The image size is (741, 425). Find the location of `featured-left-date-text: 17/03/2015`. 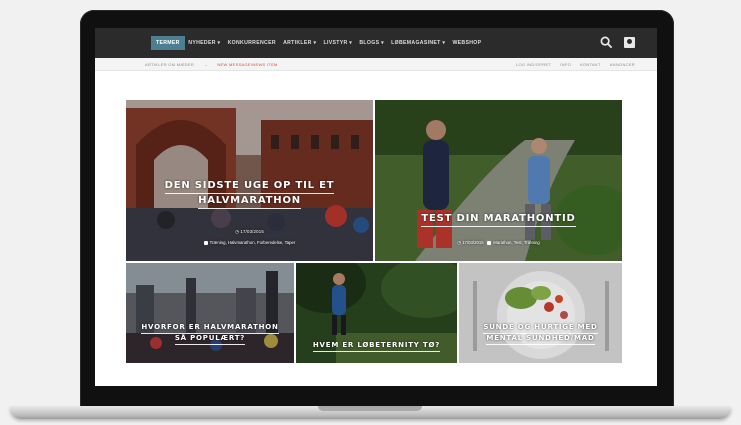

featured-left-date-text: 17/03/2015 is located at coordinates (252, 231).